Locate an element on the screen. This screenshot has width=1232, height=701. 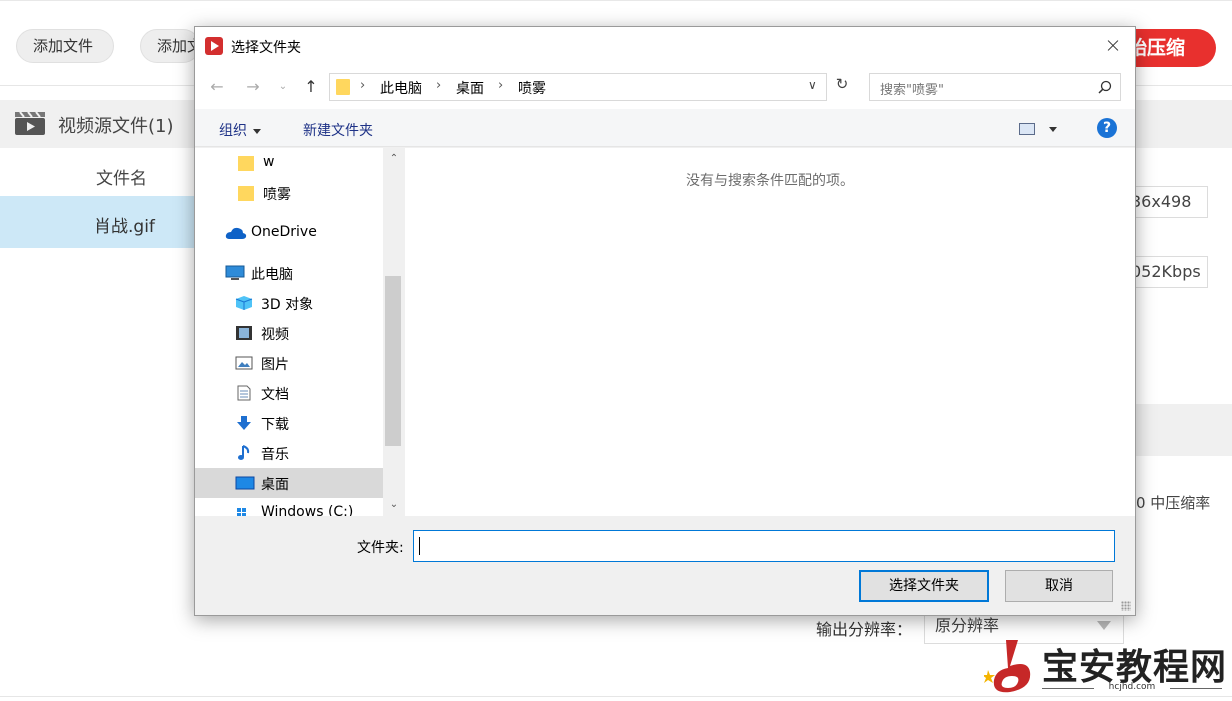
chevron-down-icon is located at coordinates (1104, 625).